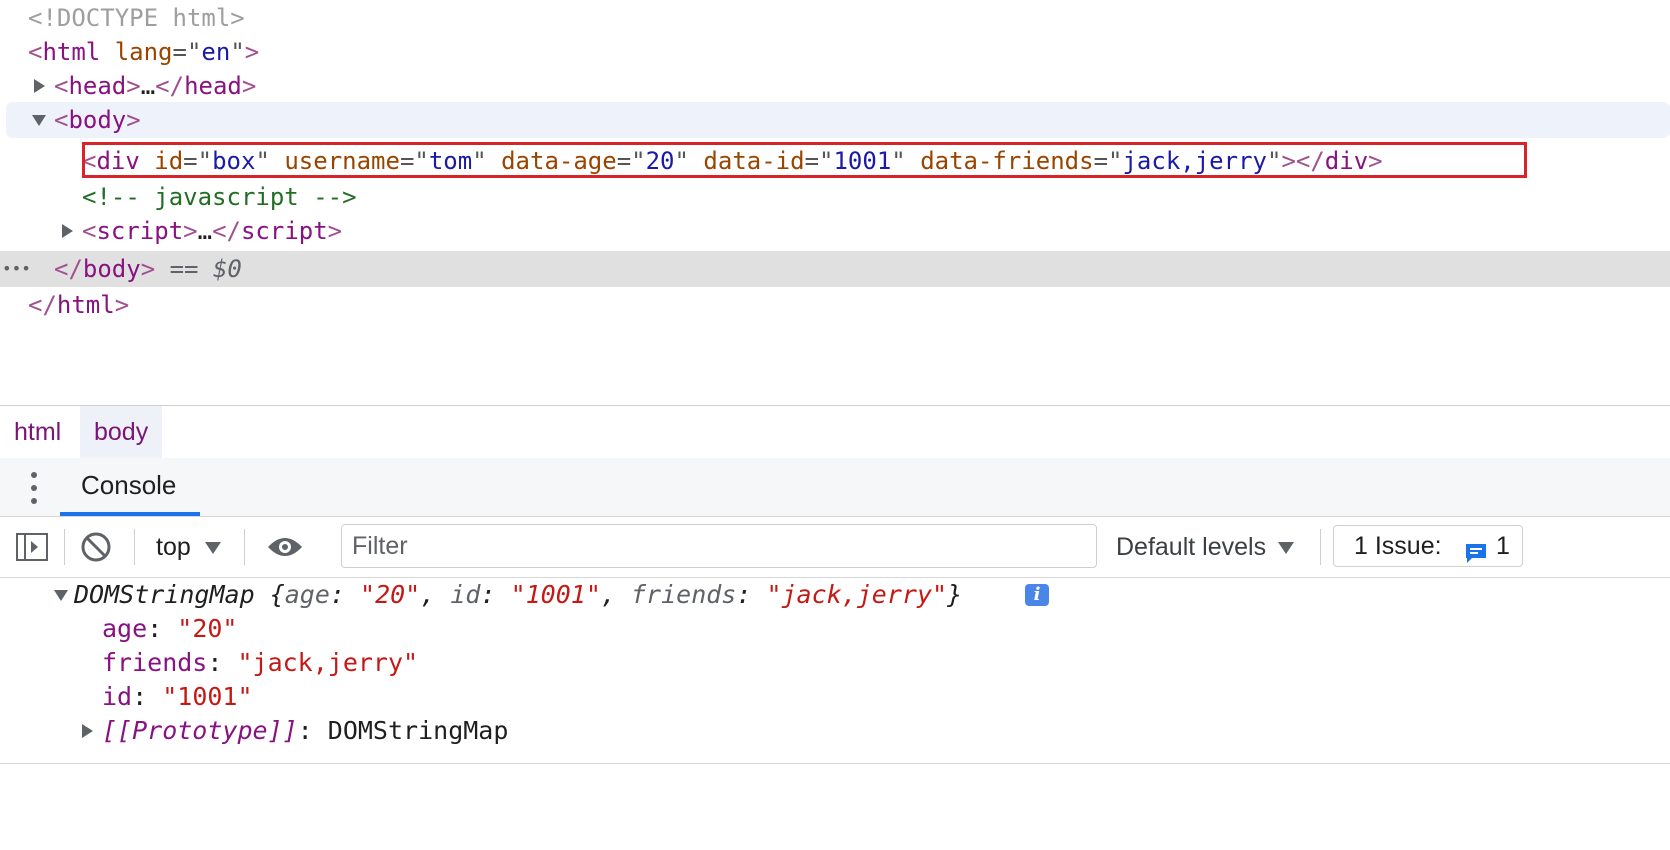 Image resolution: width=1670 pixels, height=850 pixels. What do you see at coordinates (1398, 546) in the screenshot?
I see `issues-label: 1 Issue:` at bounding box center [1398, 546].